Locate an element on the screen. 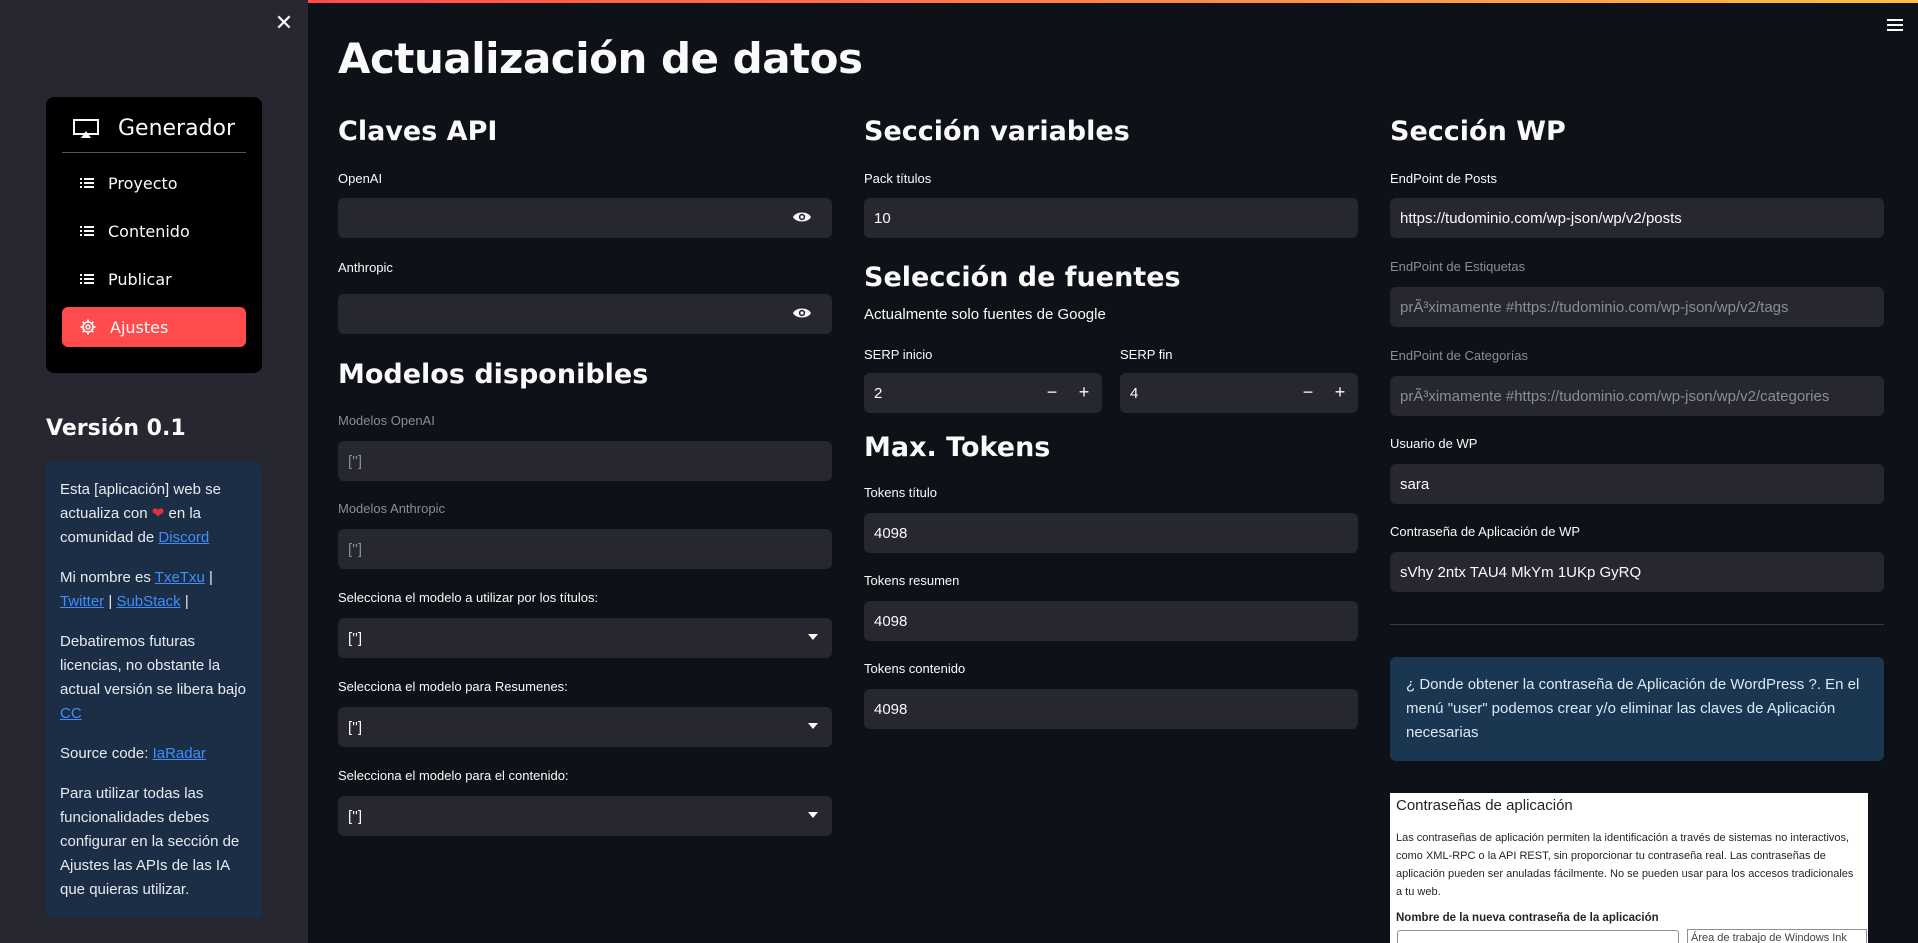 Image resolution: width=1918 pixels, height=943 pixels. top-decoration-bar is located at coordinates (1113, 1).